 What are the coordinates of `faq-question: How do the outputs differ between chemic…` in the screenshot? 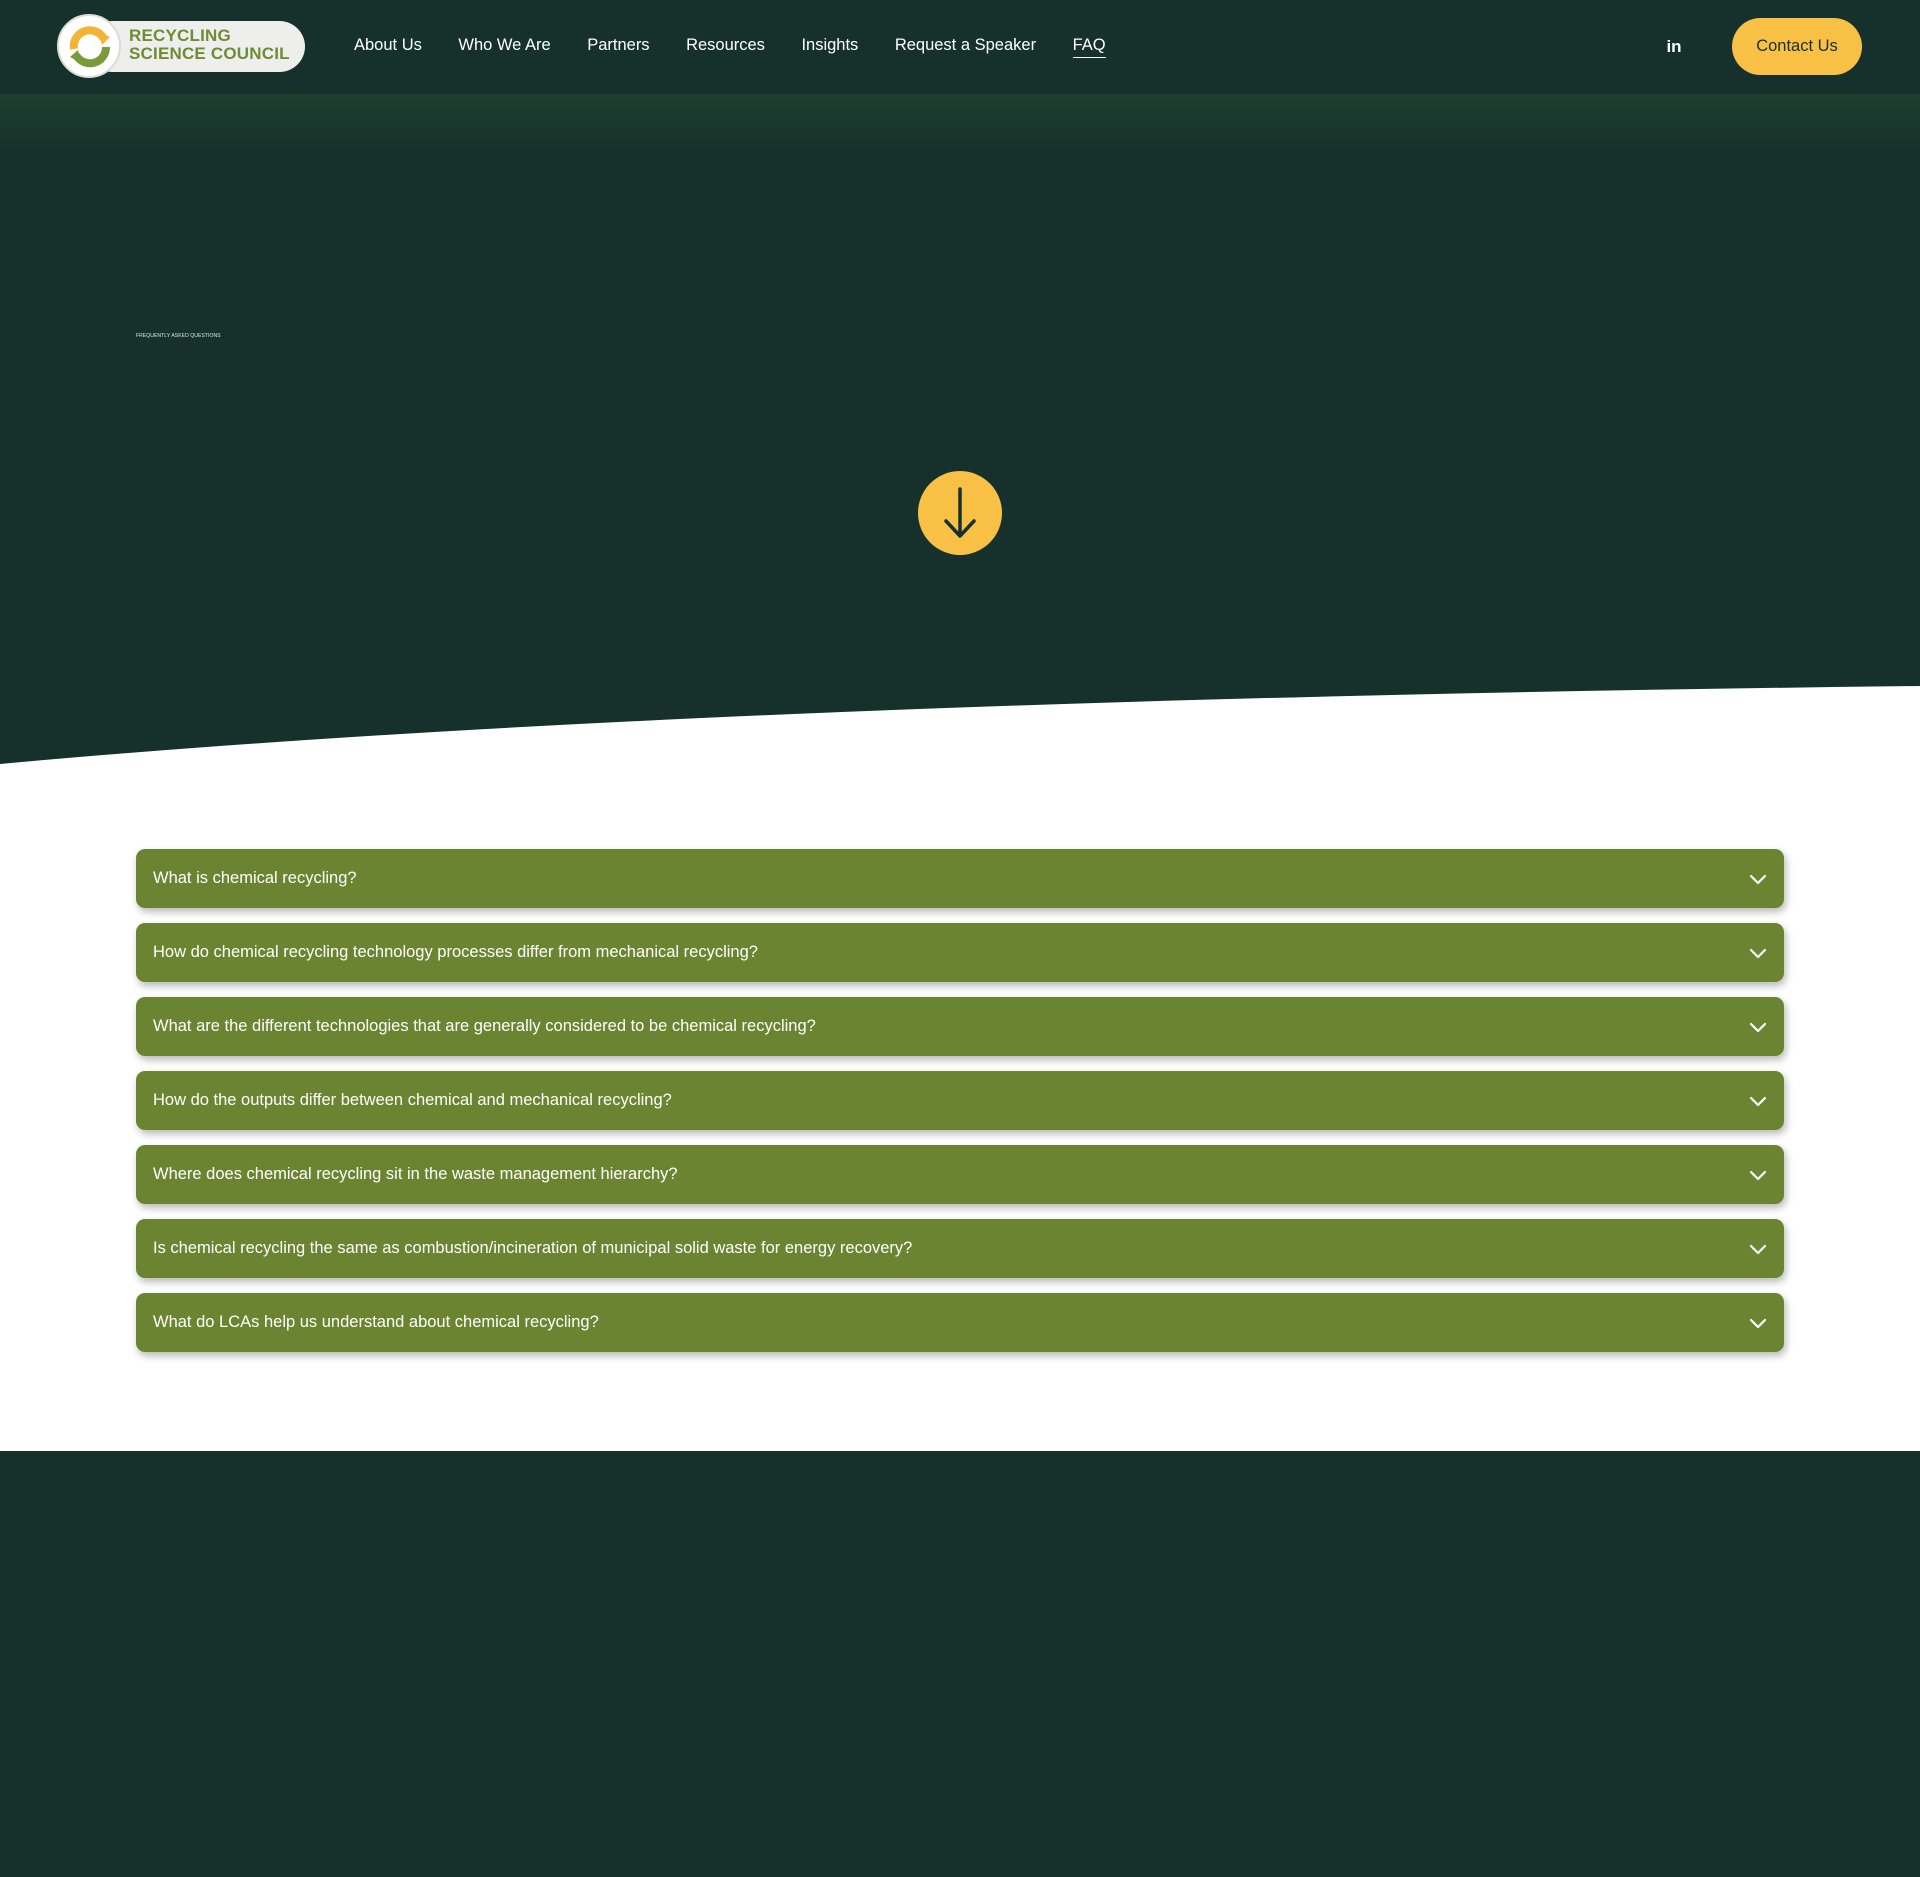 It's located at (412, 1100).